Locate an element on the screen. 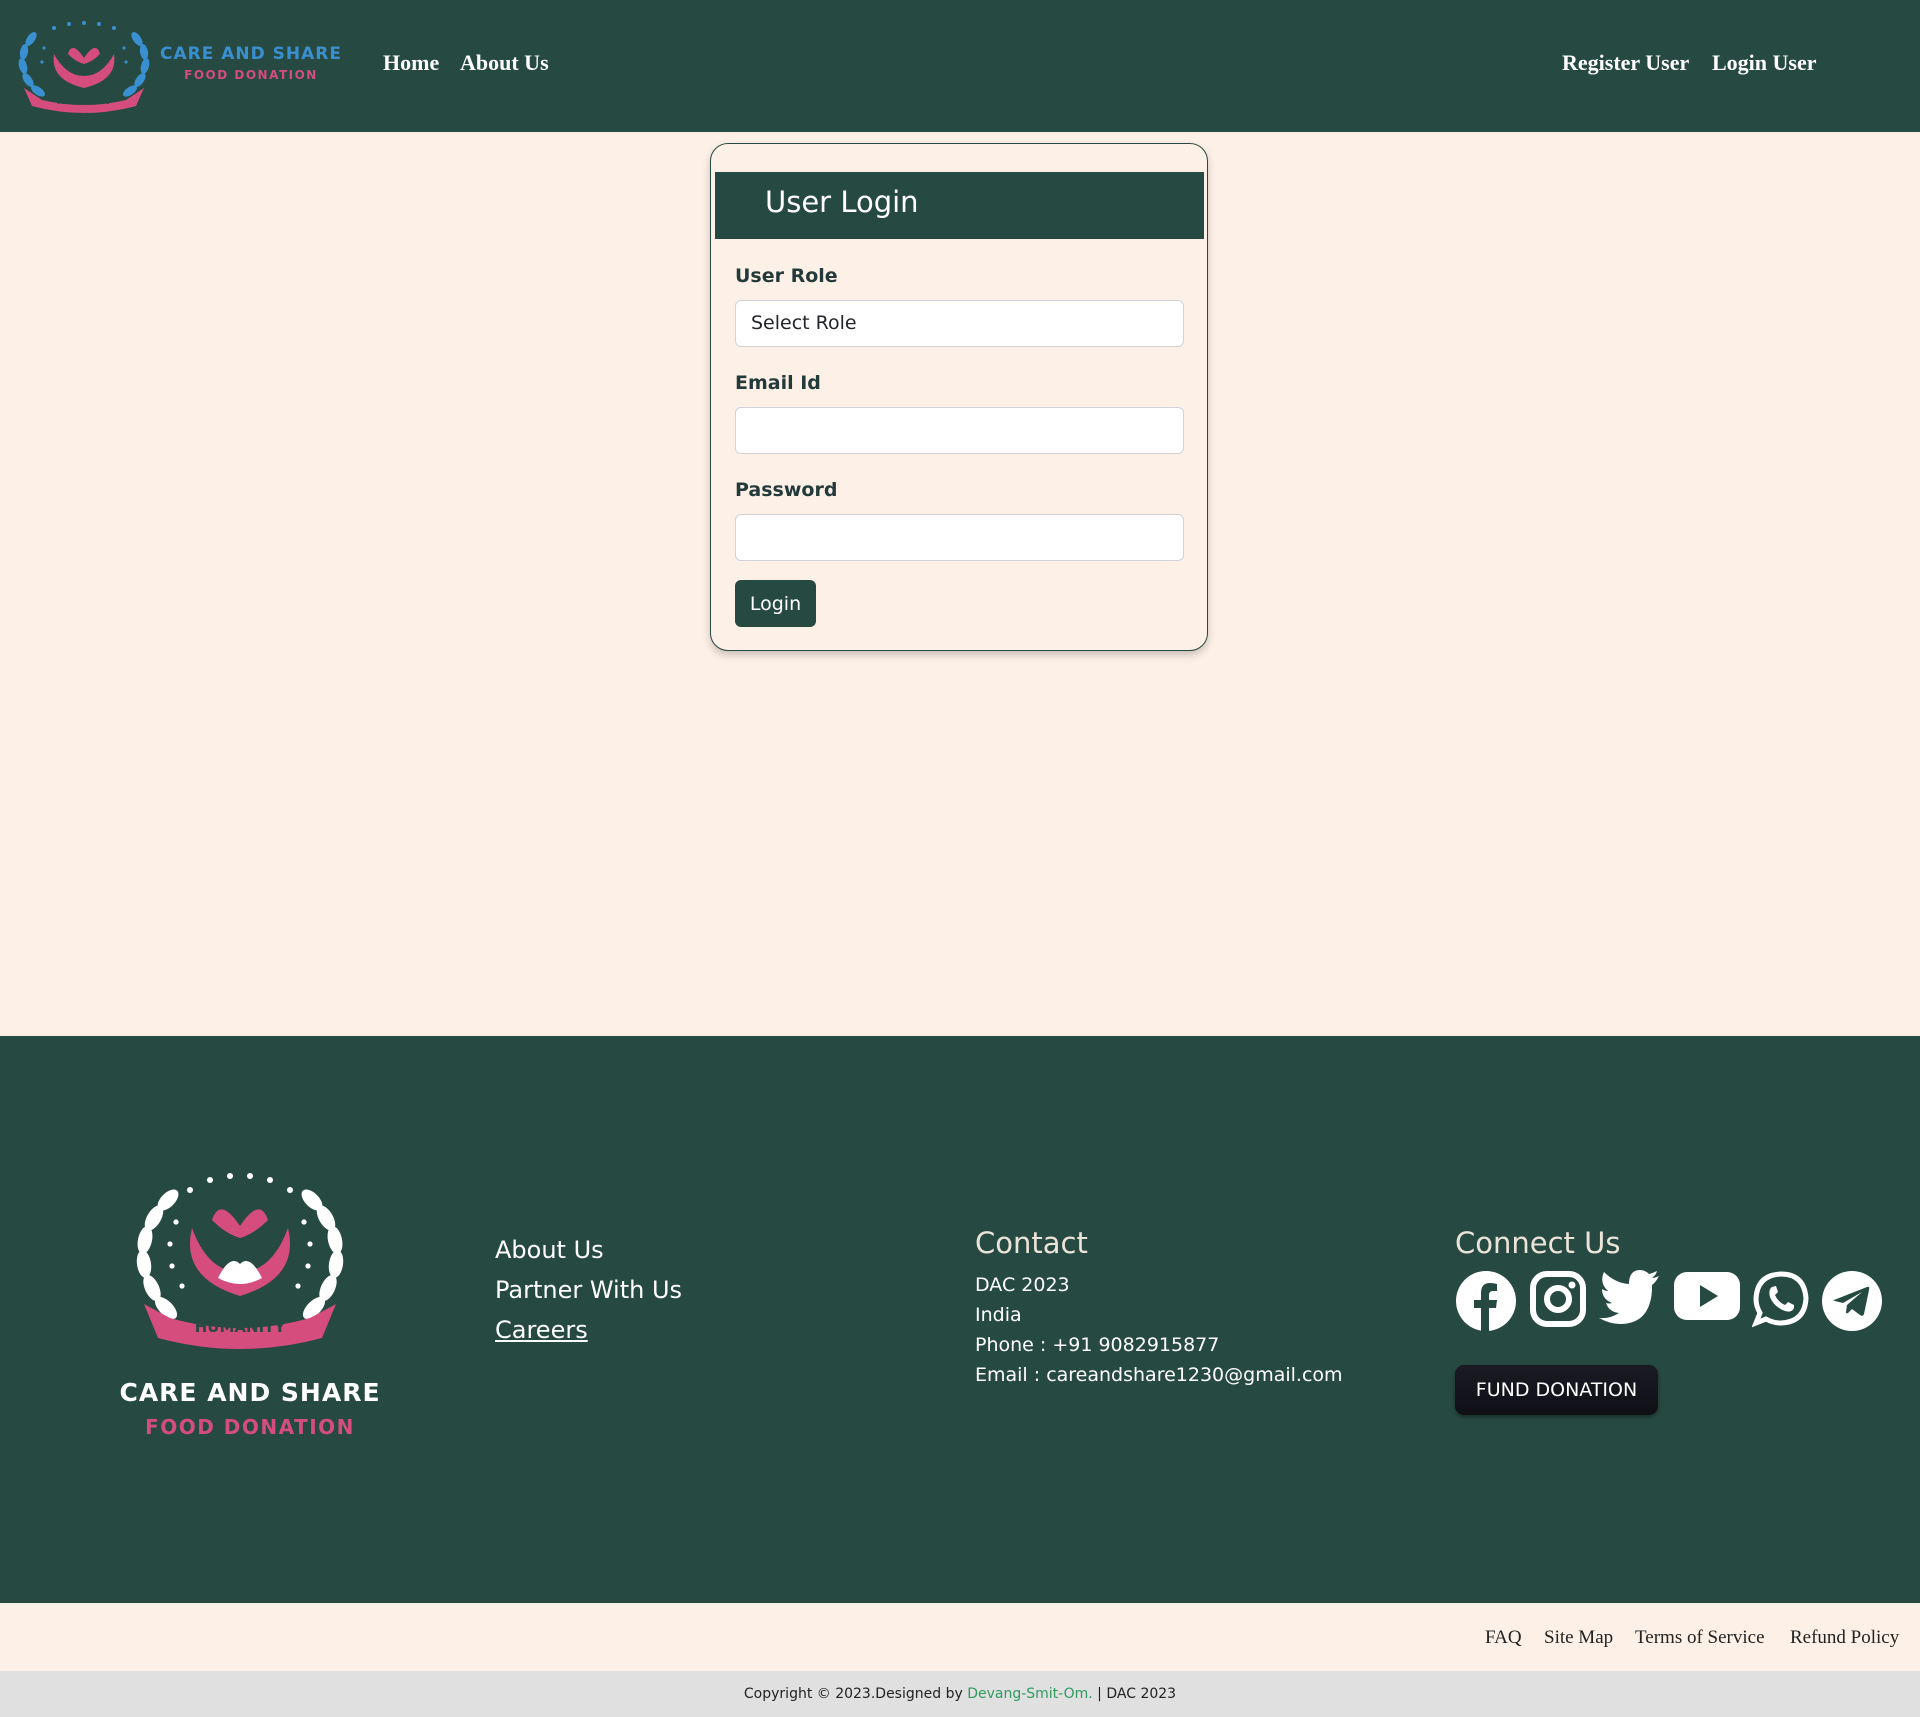  role-label: User Role is located at coordinates (786, 276).